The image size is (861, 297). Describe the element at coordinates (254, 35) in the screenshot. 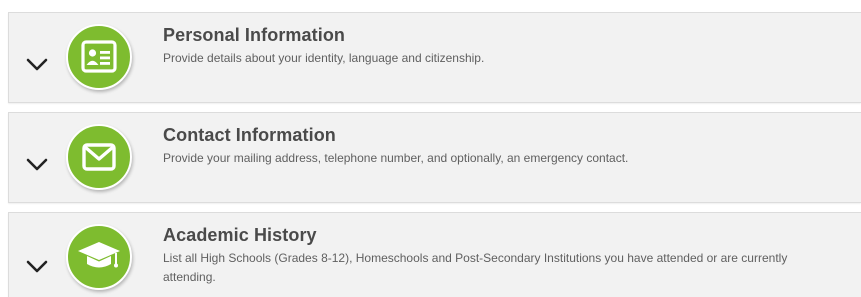

I see `section-title: Personal Information` at that location.